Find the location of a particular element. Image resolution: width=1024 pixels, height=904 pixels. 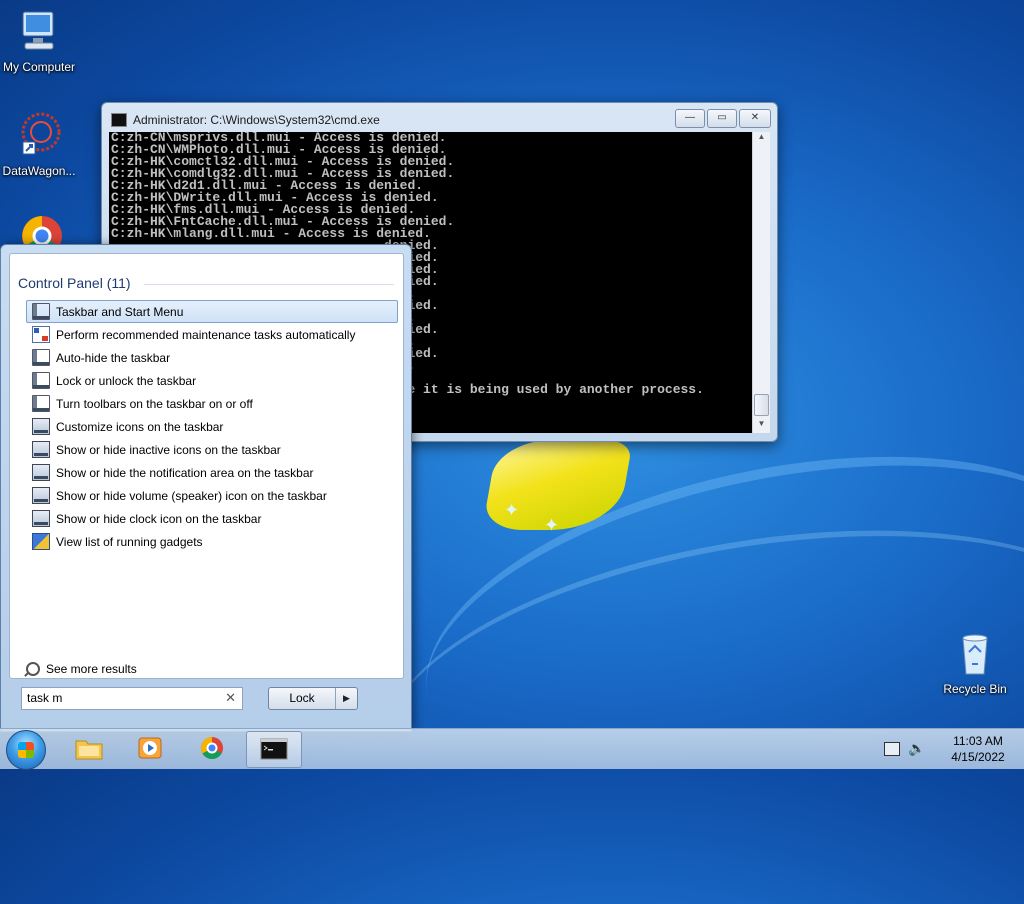

result-item-label: Lock or unlock the taskbar is located at coordinates (126, 380).